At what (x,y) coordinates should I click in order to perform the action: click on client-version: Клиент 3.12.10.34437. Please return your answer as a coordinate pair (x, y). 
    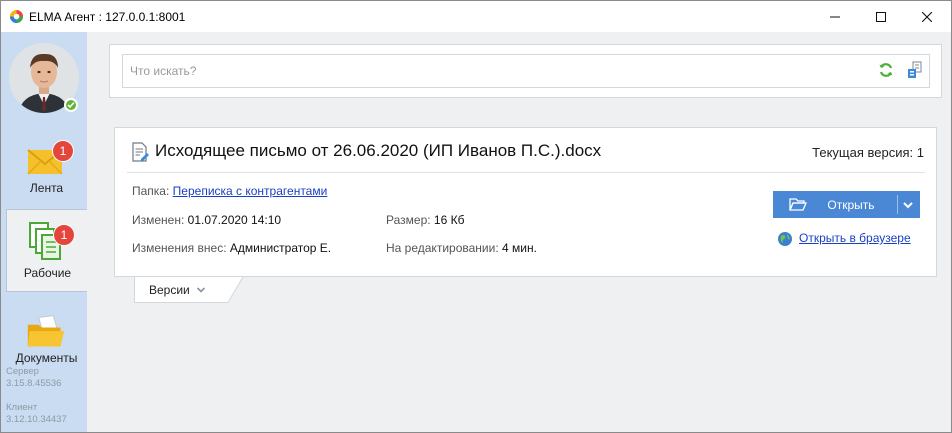
    Looking at the image, I should click on (36, 413).